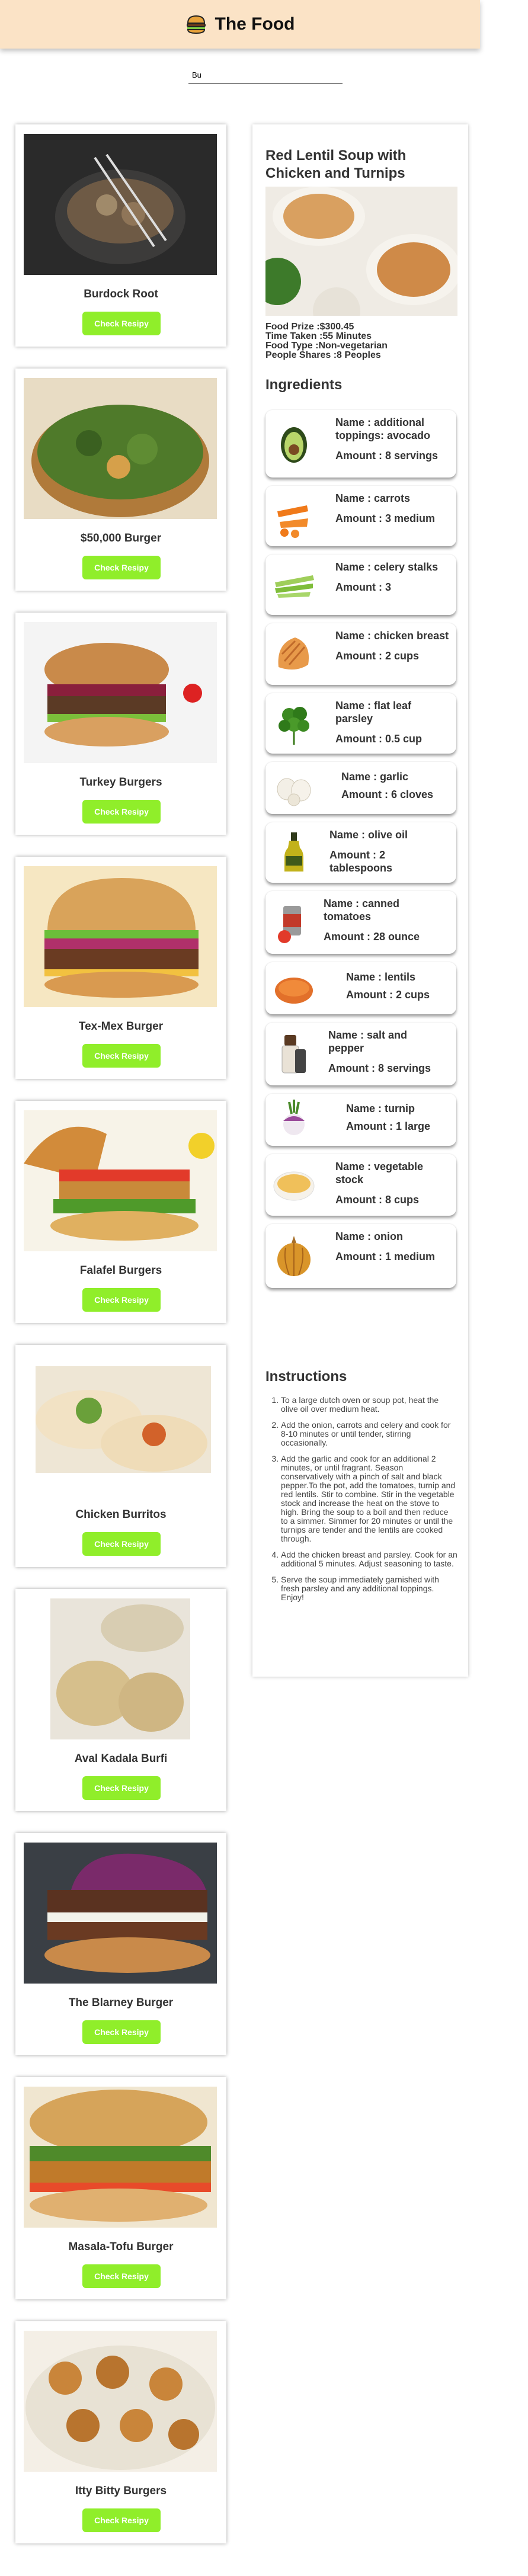 This screenshot has height=2576, width=528. Describe the element at coordinates (294, 1186) in the screenshot. I see `vegetable-stock-icon` at that location.